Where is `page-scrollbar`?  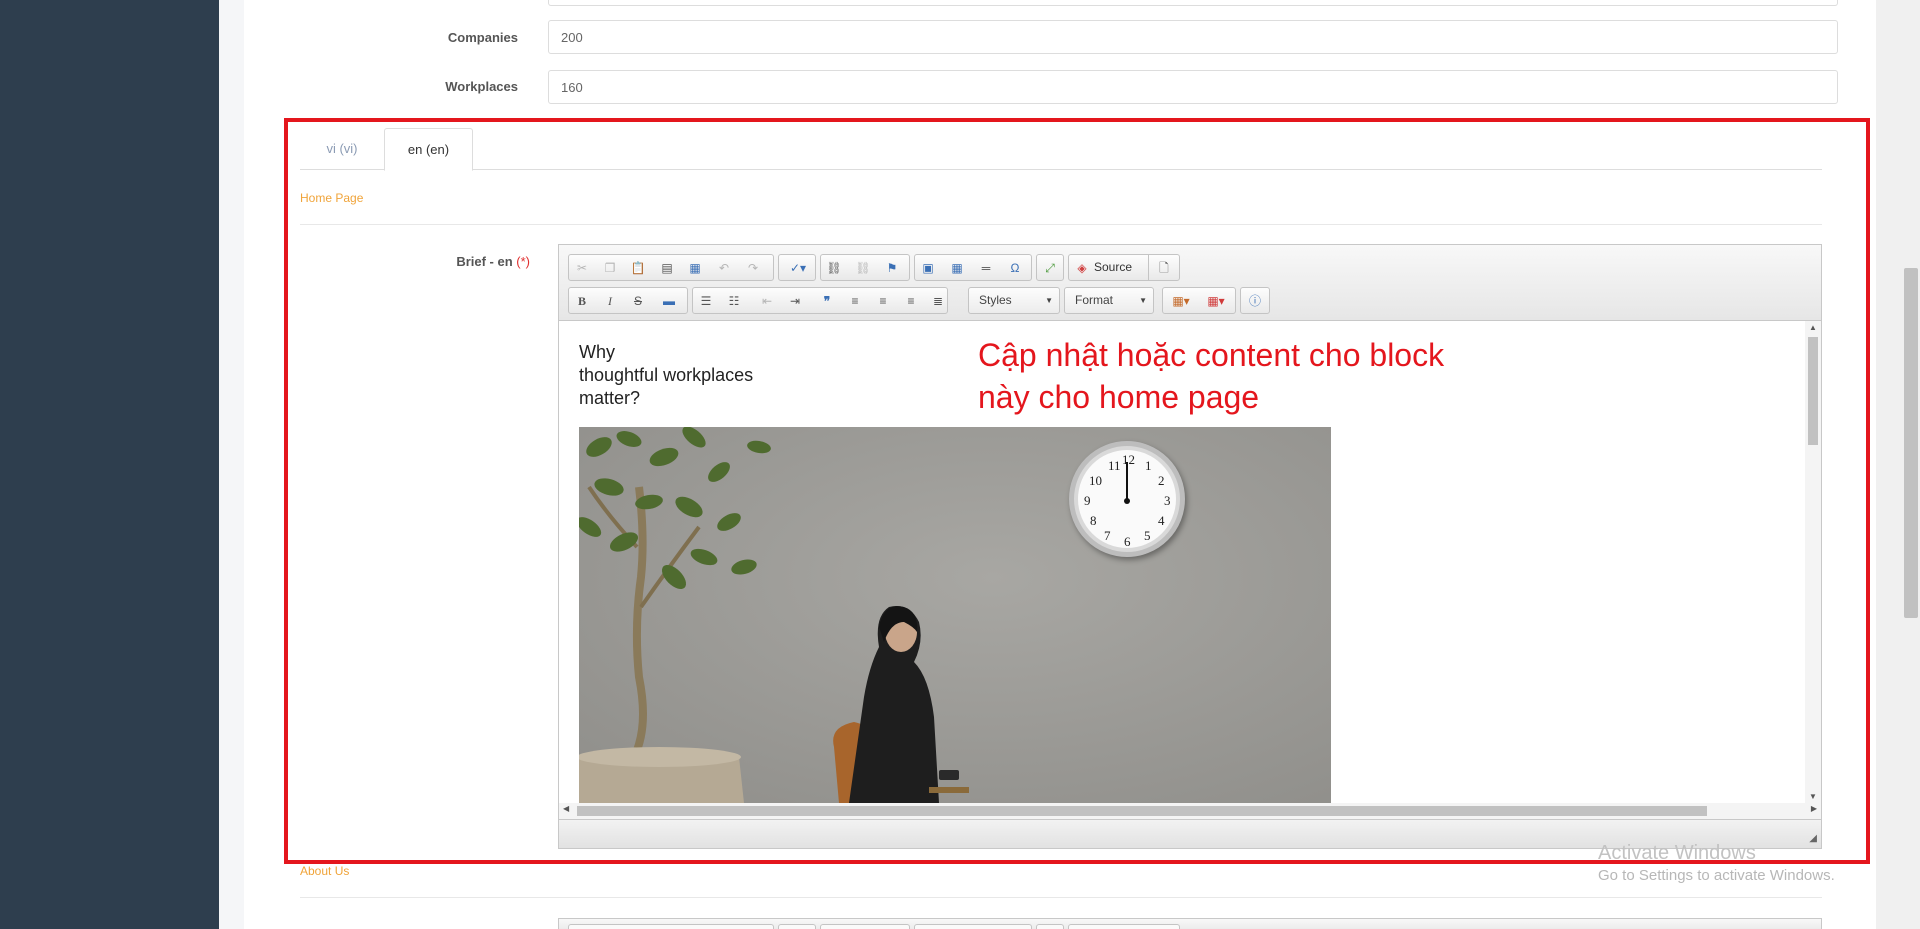
page-scrollbar is located at coordinates (1898, 464).